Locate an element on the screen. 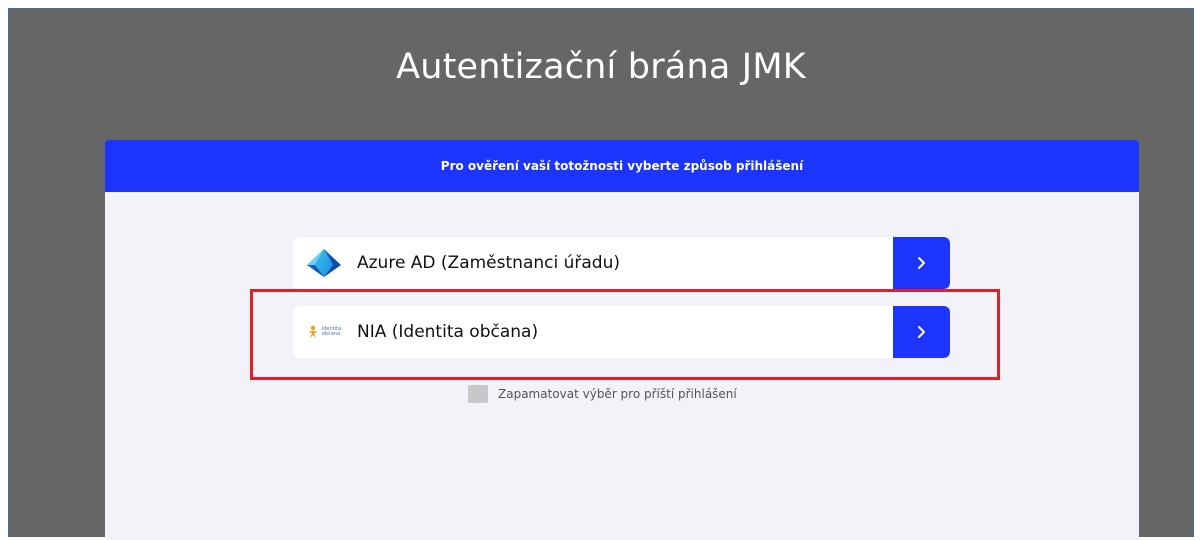  logo-text-line-2: občana is located at coordinates (331, 334).